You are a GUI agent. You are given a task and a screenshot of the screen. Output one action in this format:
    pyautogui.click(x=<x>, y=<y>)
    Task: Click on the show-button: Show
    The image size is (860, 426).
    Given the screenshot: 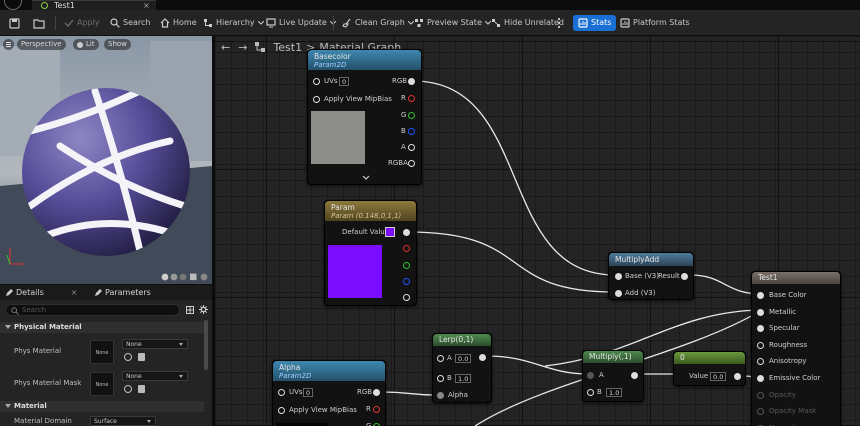 What is the action you would take?
    pyautogui.click(x=117, y=44)
    